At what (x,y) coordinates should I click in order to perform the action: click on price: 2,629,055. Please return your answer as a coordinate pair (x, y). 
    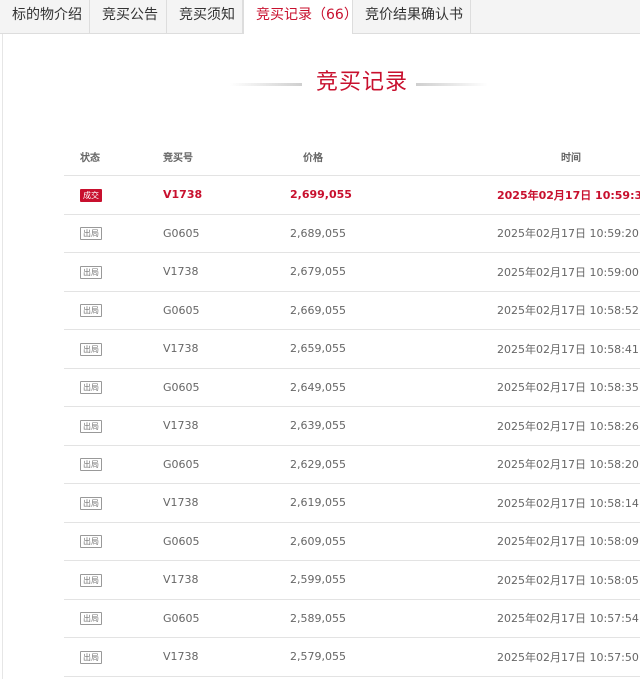
    Looking at the image, I should click on (335, 464).